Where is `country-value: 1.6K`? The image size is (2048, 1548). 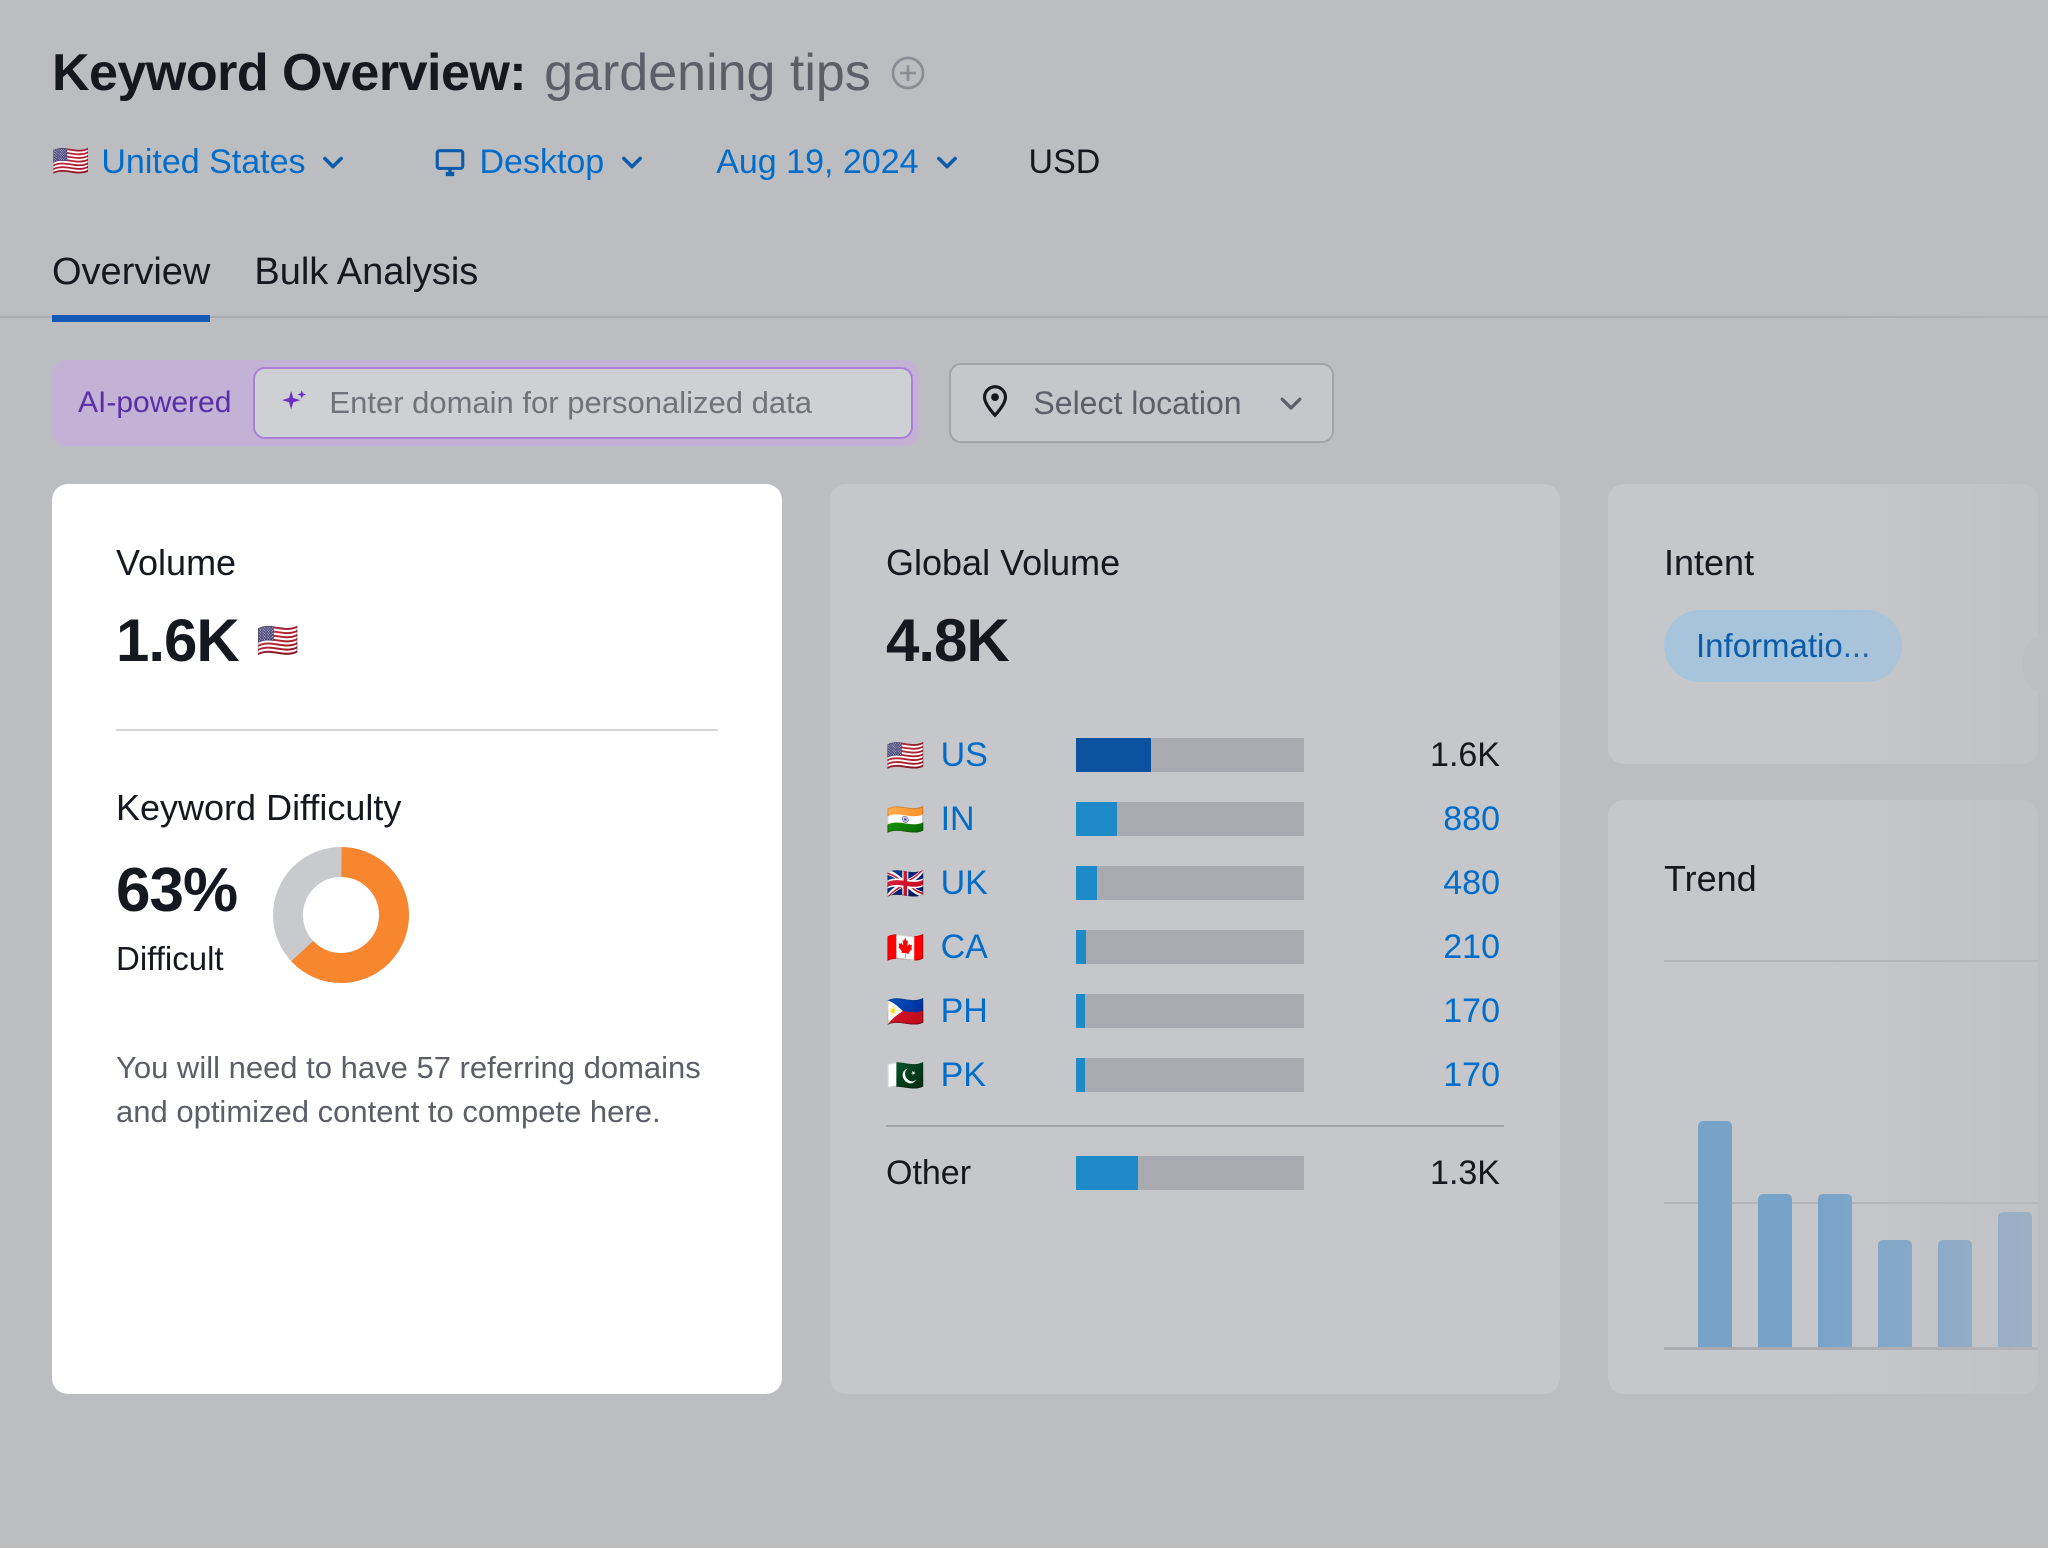
country-value: 1.6K is located at coordinates (1465, 754).